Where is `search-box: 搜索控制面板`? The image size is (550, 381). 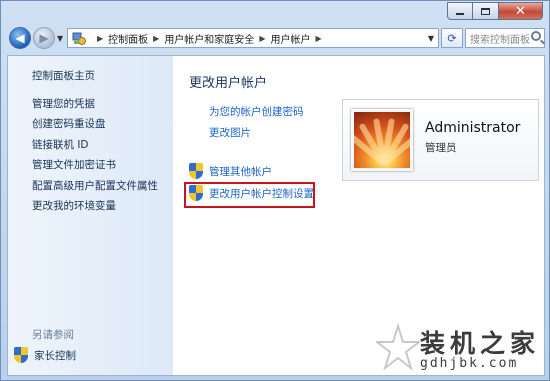
search-box: 搜索控制面板 is located at coordinates (505, 38).